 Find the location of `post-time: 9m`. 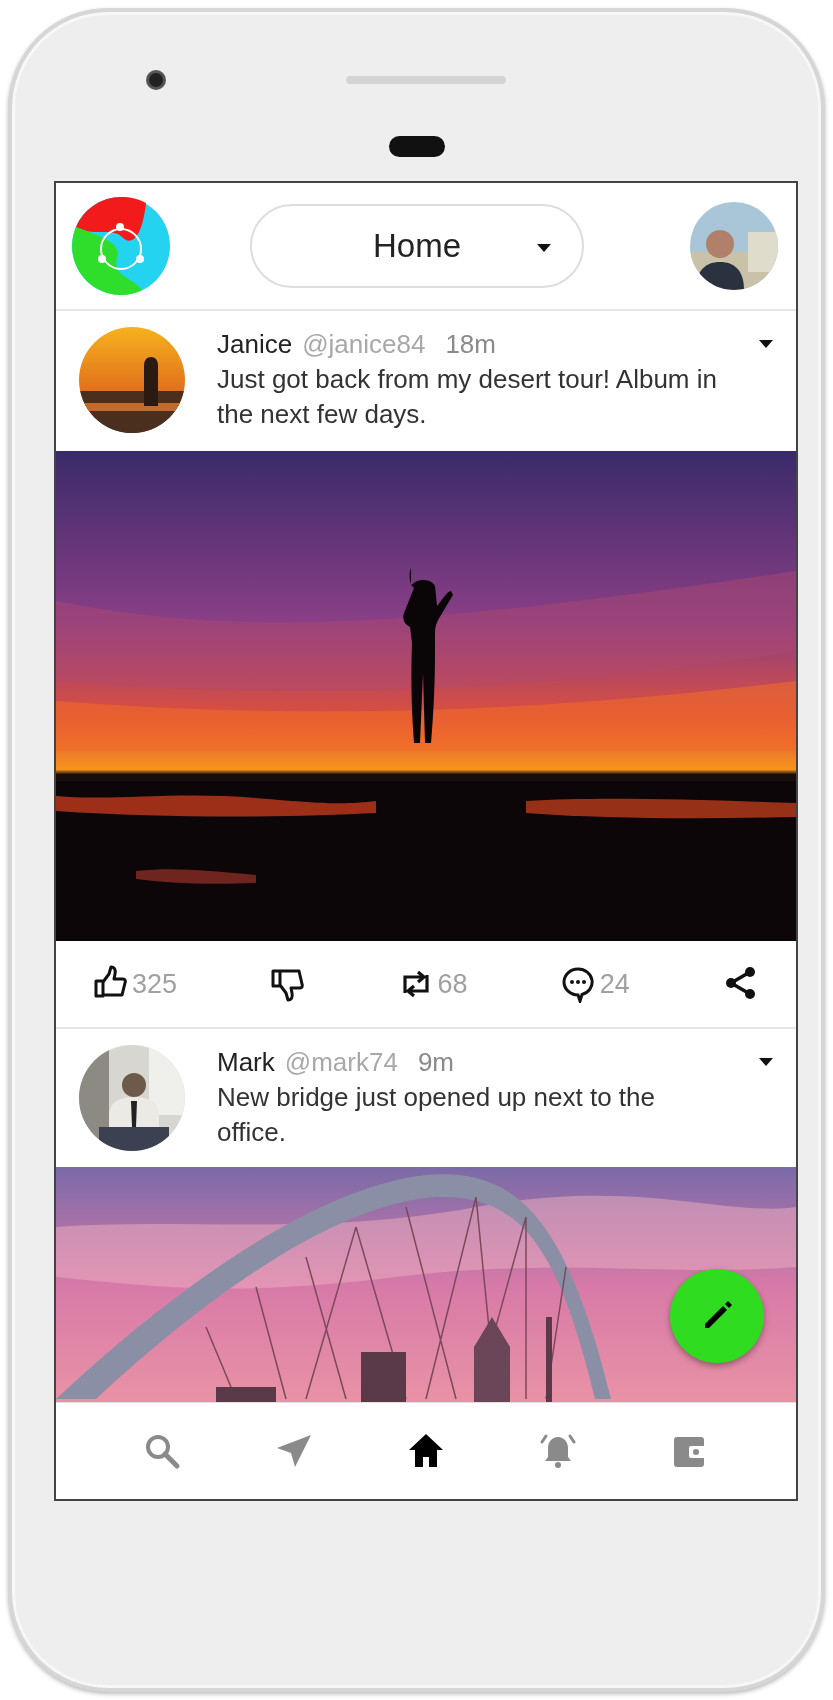

post-time: 9m is located at coordinates (435, 1062).